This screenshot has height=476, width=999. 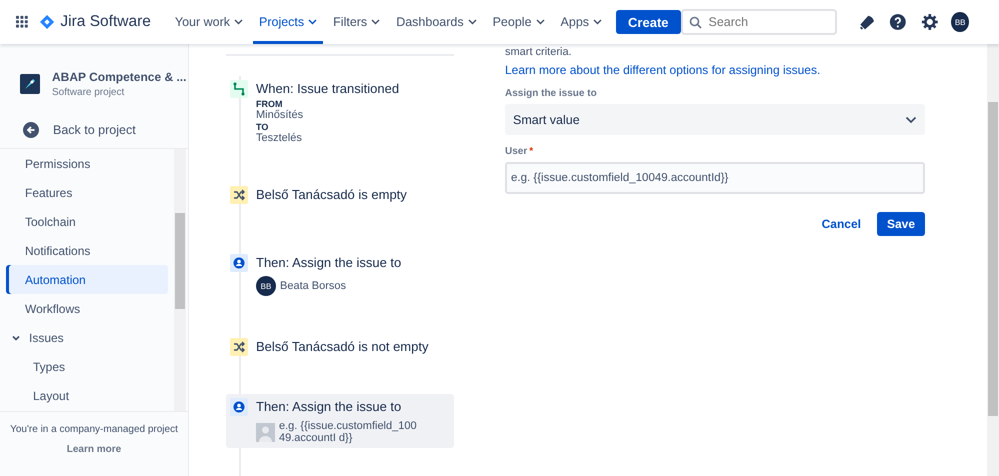 I want to click on sidebar-item: Workflows, so click(x=87, y=308).